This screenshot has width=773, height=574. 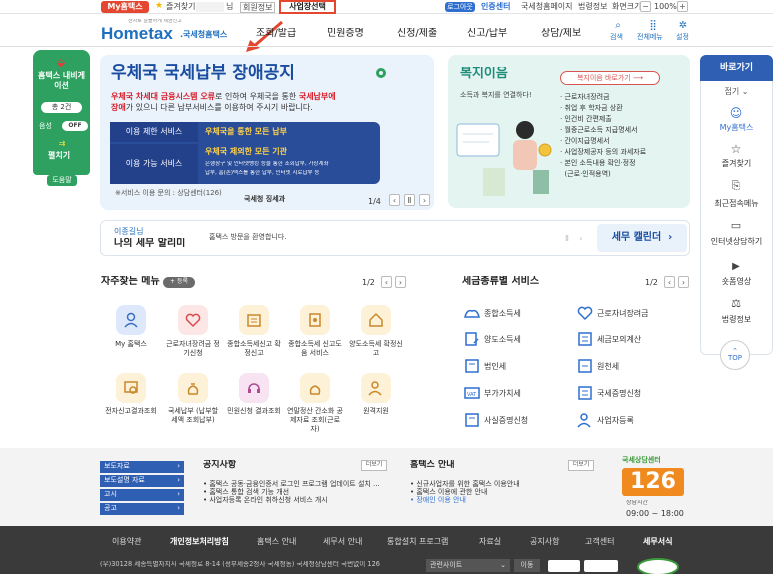 What do you see at coordinates (581, 238) in the screenshot?
I see `notice-prev-button: ‹` at bounding box center [581, 238].